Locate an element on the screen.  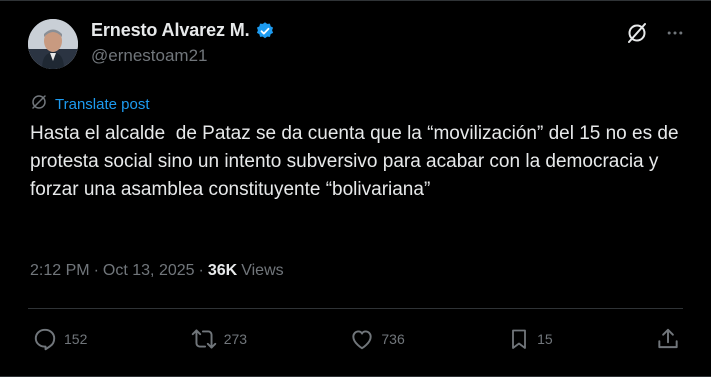
author-handle: @ernestoam21 is located at coordinates (149, 56).